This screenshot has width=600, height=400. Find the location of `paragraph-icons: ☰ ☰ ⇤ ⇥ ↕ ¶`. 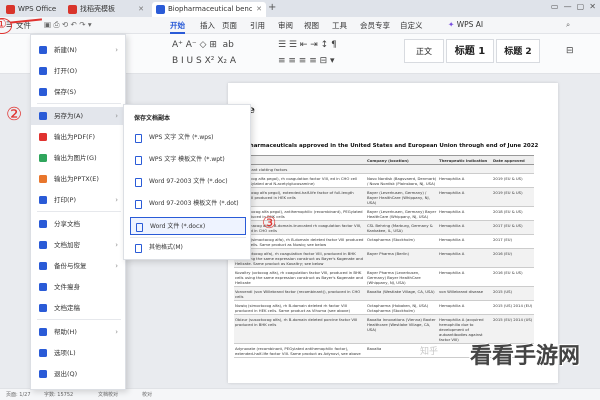

paragraph-icons: ☰ ☰ ⇤ ⇥ ↕ ¶ is located at coordinates (307, 45).